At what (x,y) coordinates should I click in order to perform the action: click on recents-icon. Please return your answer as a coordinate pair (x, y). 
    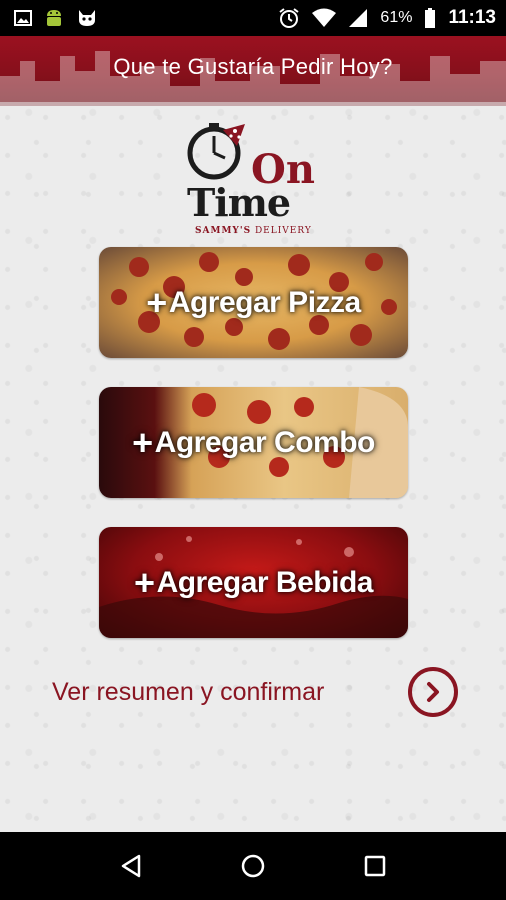
    Looking at the image, I should click on (375, 866).